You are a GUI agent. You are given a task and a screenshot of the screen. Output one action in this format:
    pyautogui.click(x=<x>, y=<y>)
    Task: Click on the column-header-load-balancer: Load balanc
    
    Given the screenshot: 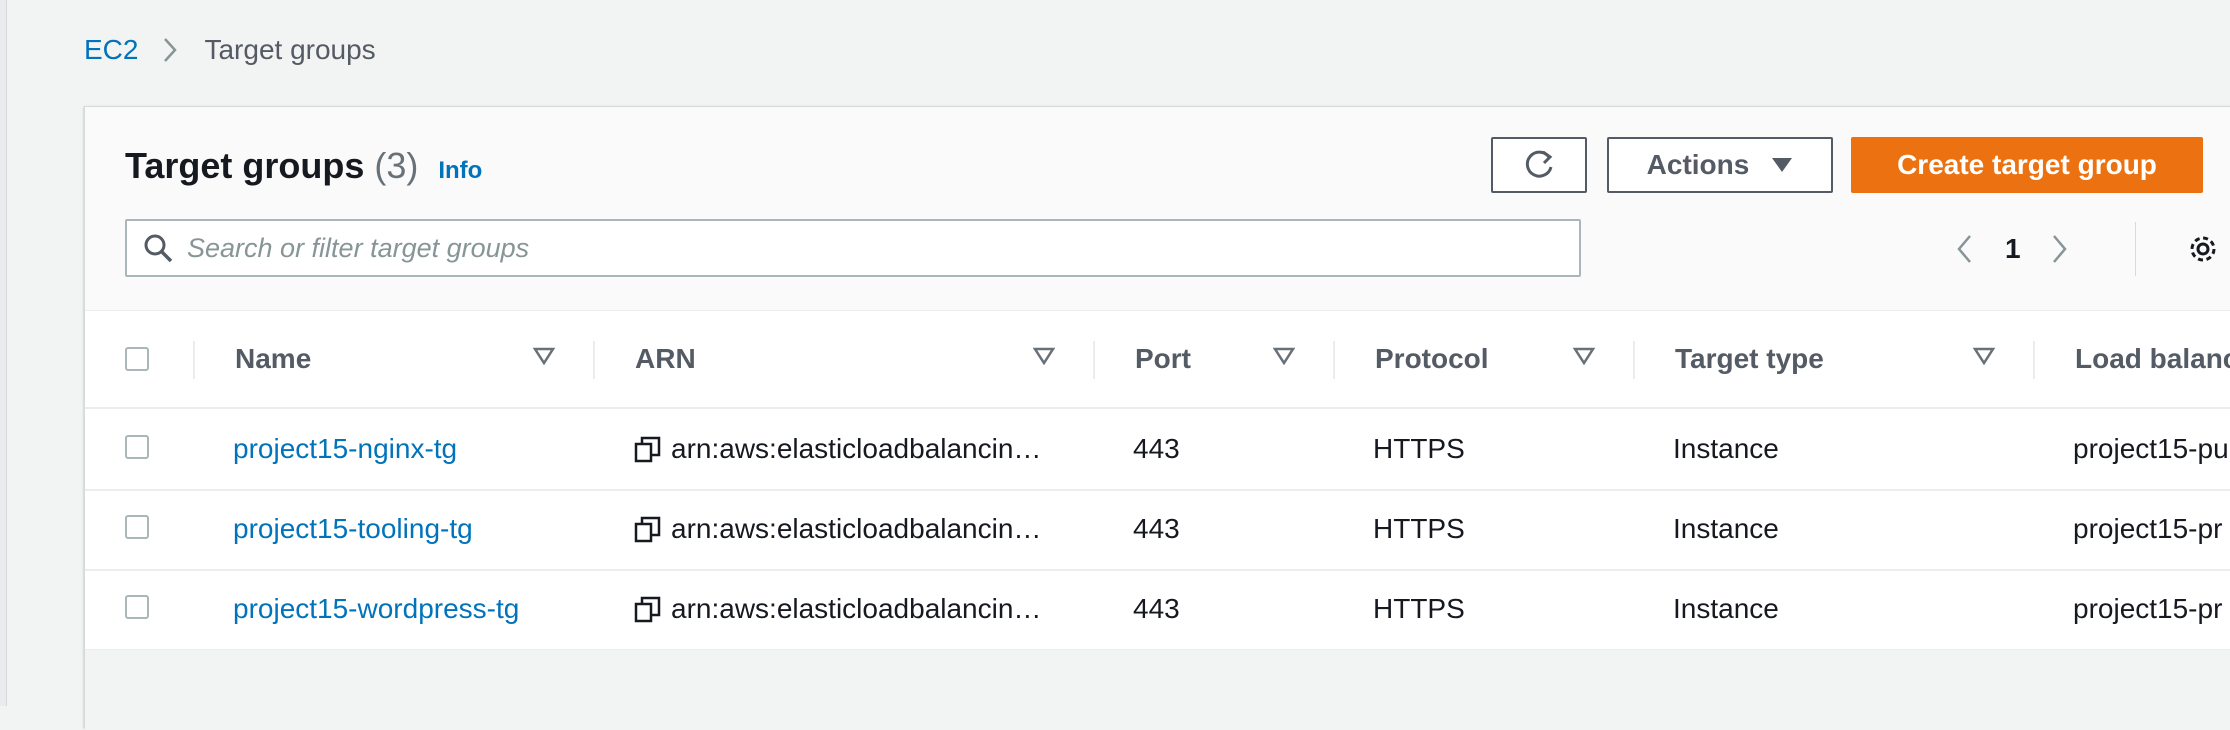 What is the action you would take?
    pyautogui.click(x=2152, y=359)
    